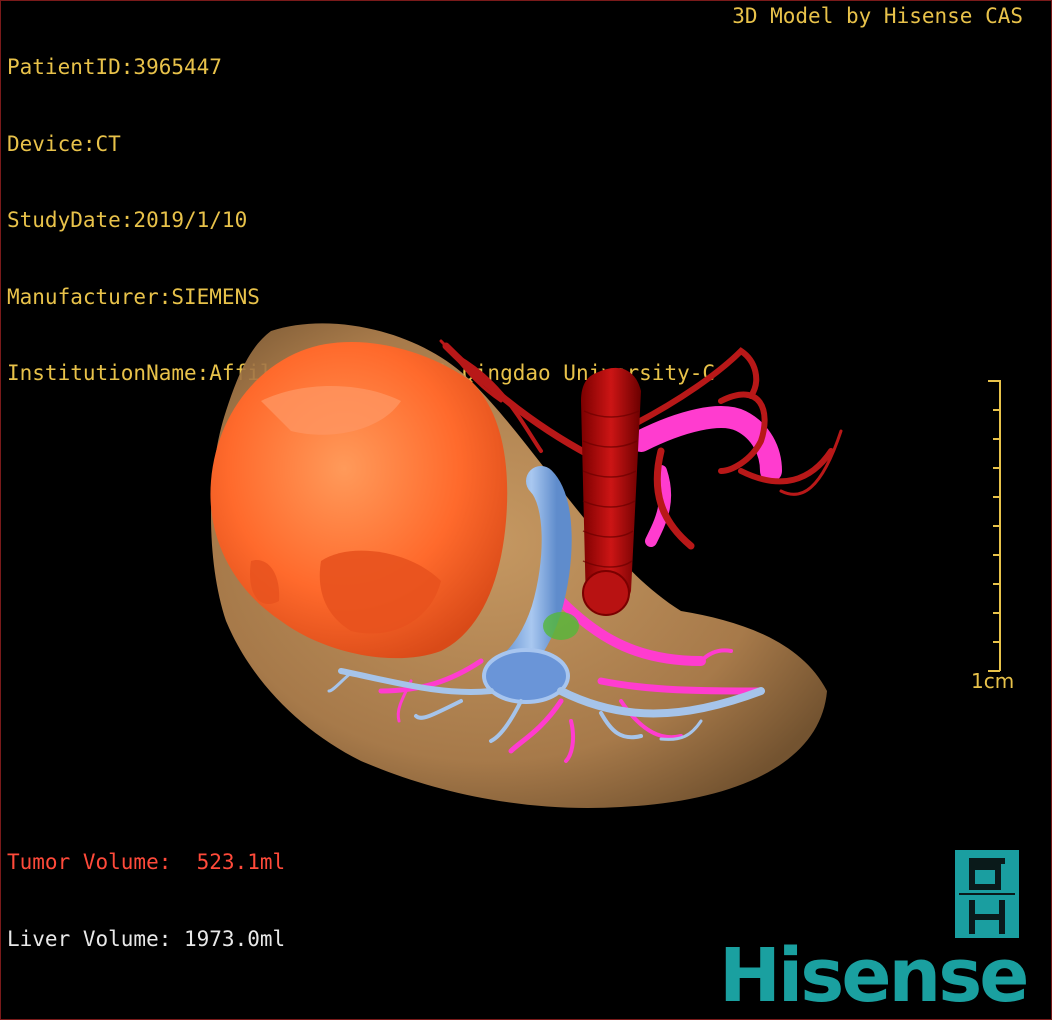  I want to click on tumor-volume-text: Tumor Volume: 523.1ml, so click(146, 862).